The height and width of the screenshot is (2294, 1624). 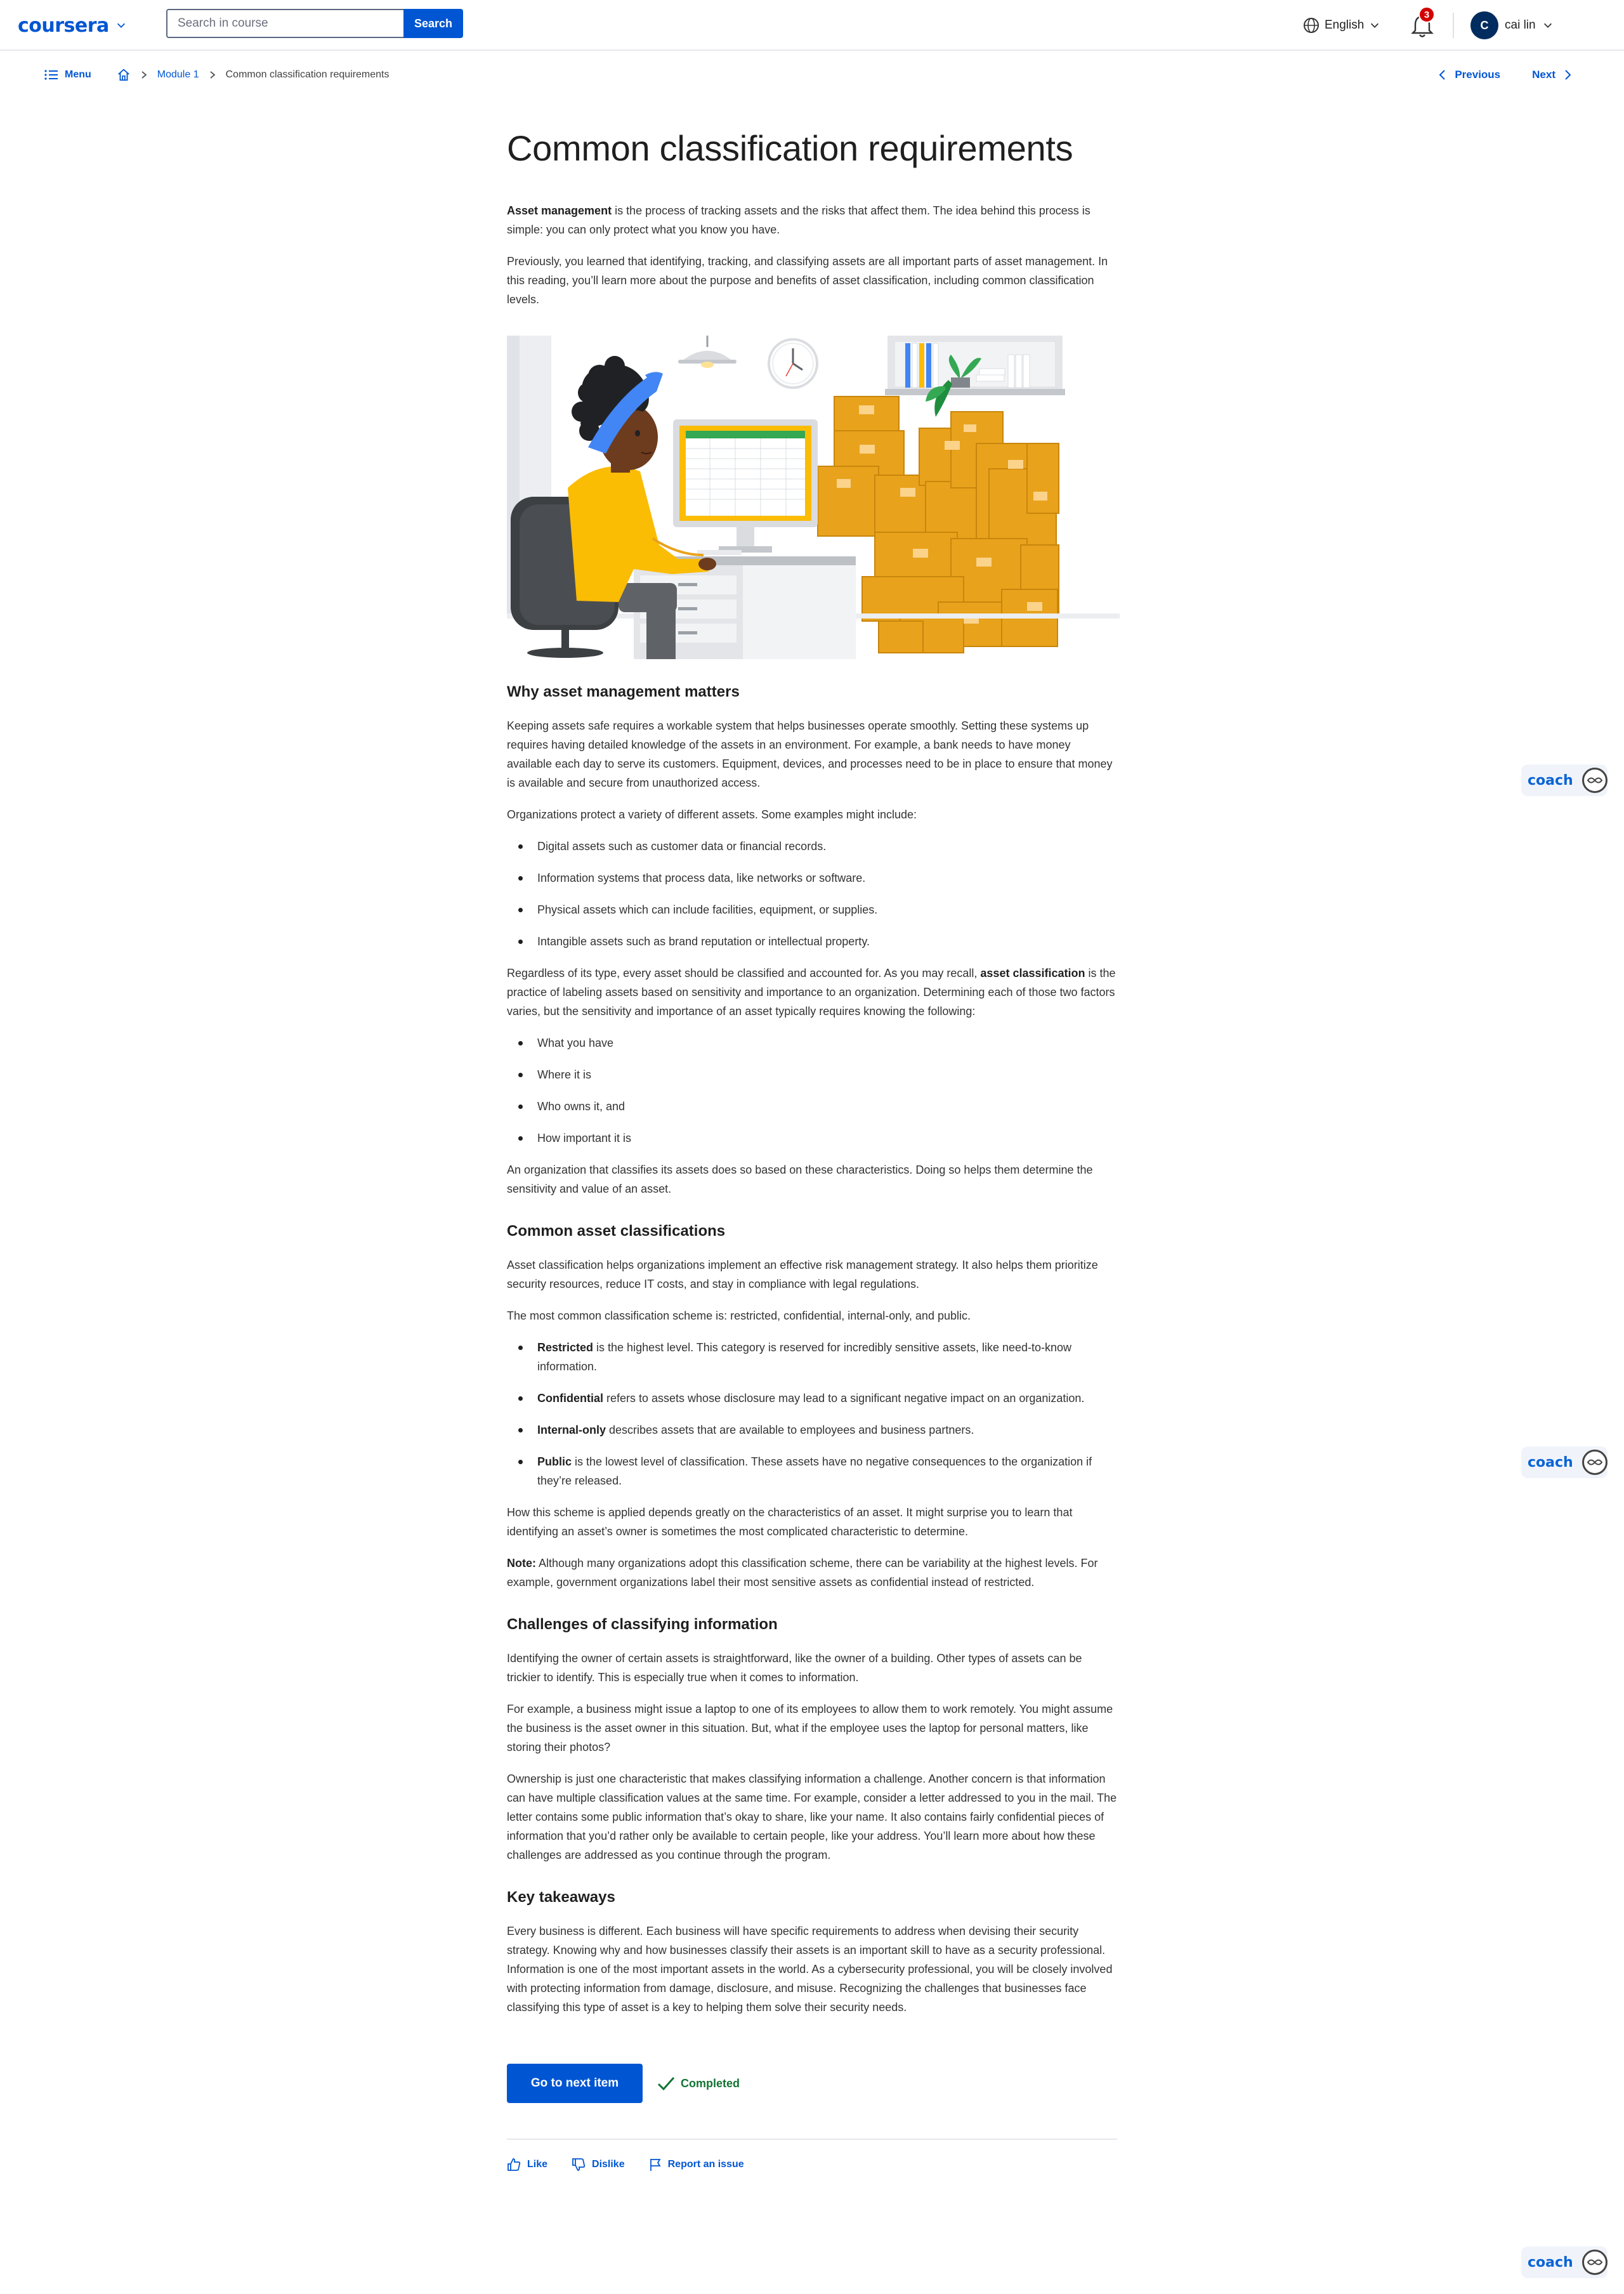 What do you see at coordinates (78, 74) in the screenshot?
I see `menu-label: Menu` at bounding box center [78, 74].